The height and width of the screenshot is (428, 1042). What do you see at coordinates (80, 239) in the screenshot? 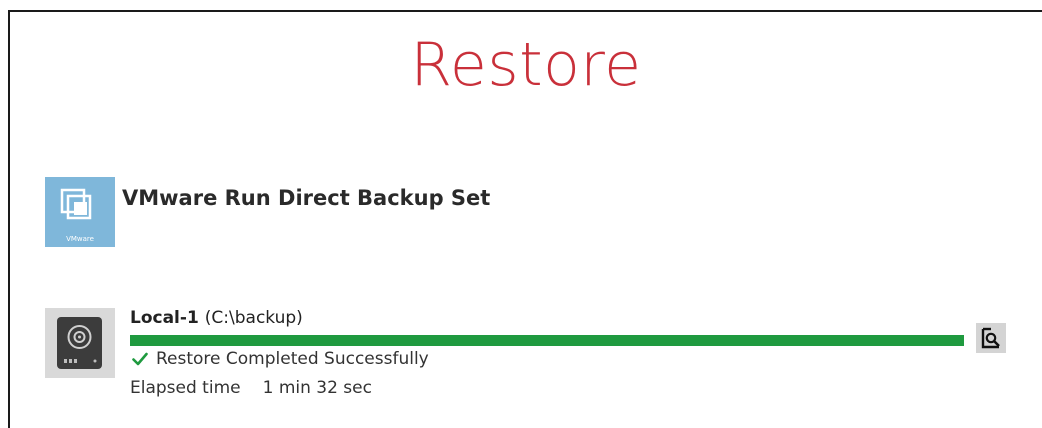
I see `backupset-icon-caption: VMware` at bounding box center [80, 239].